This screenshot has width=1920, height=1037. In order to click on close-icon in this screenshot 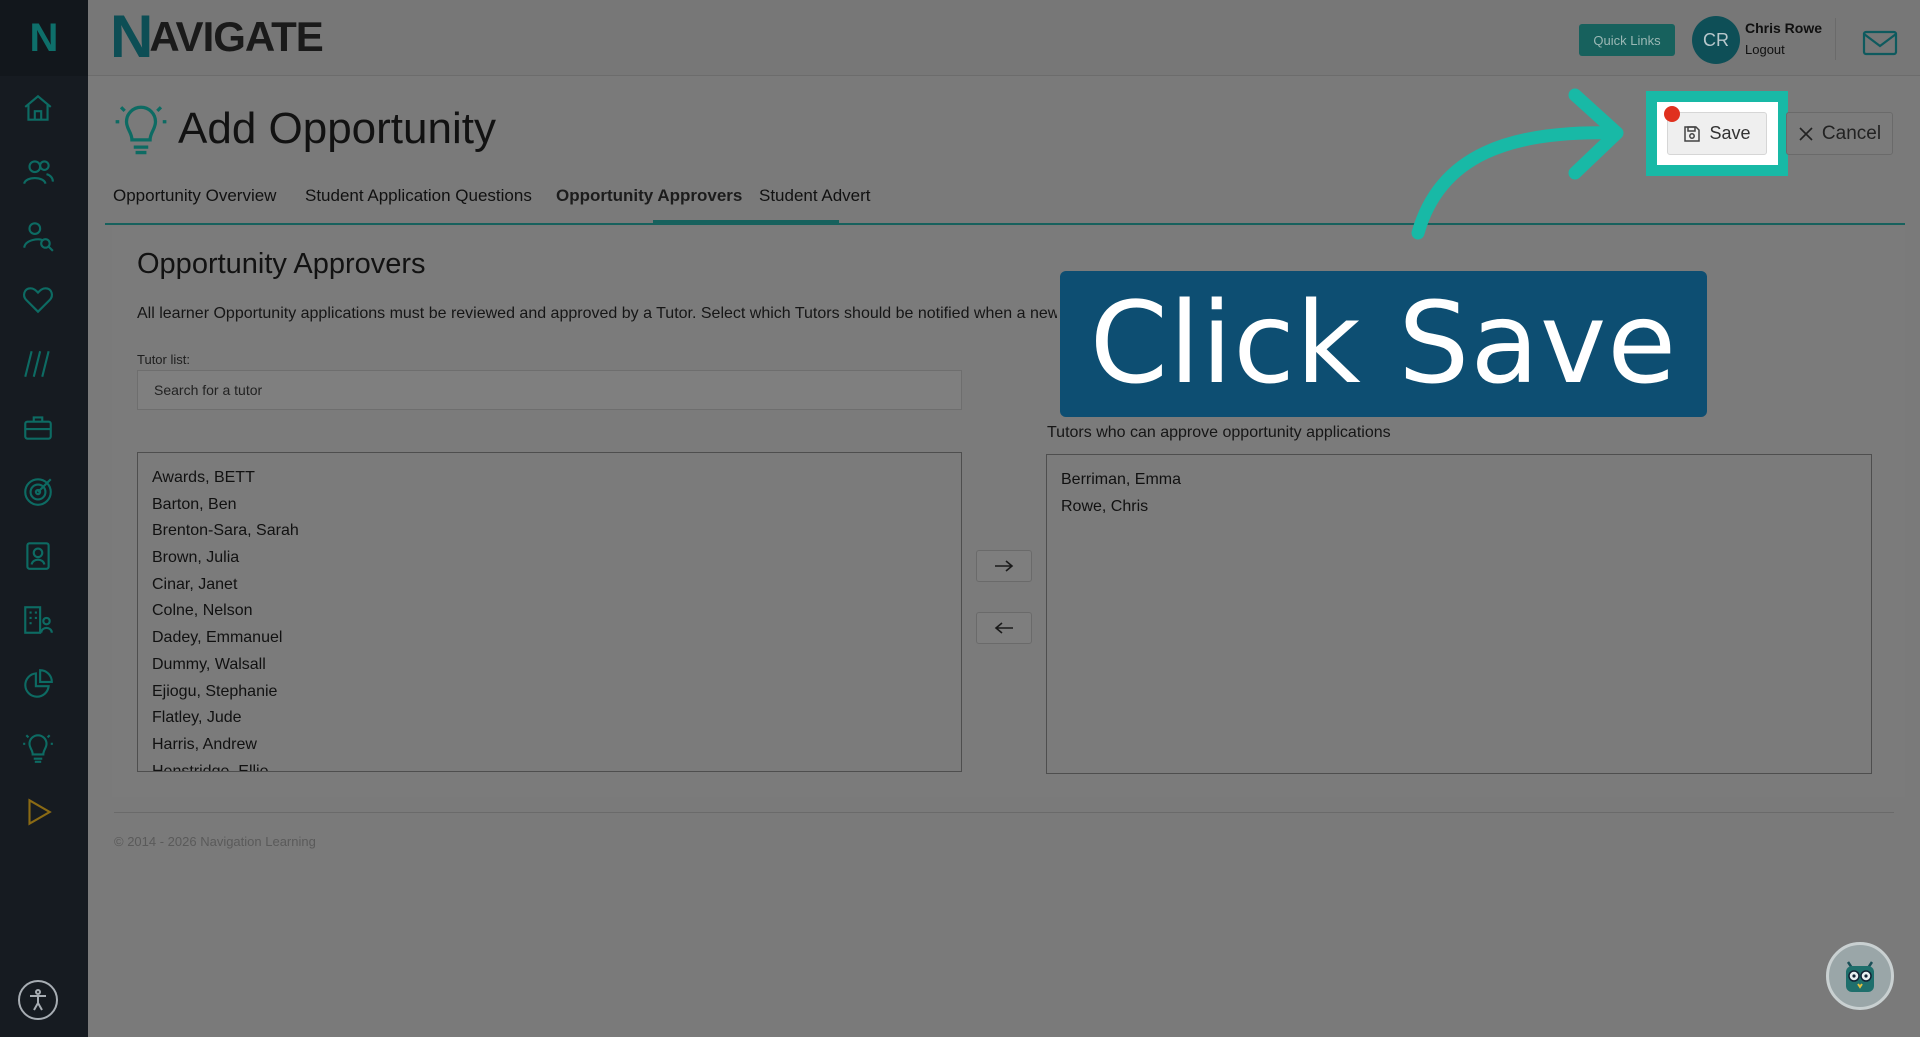, I will do `click(1806, 133)`.